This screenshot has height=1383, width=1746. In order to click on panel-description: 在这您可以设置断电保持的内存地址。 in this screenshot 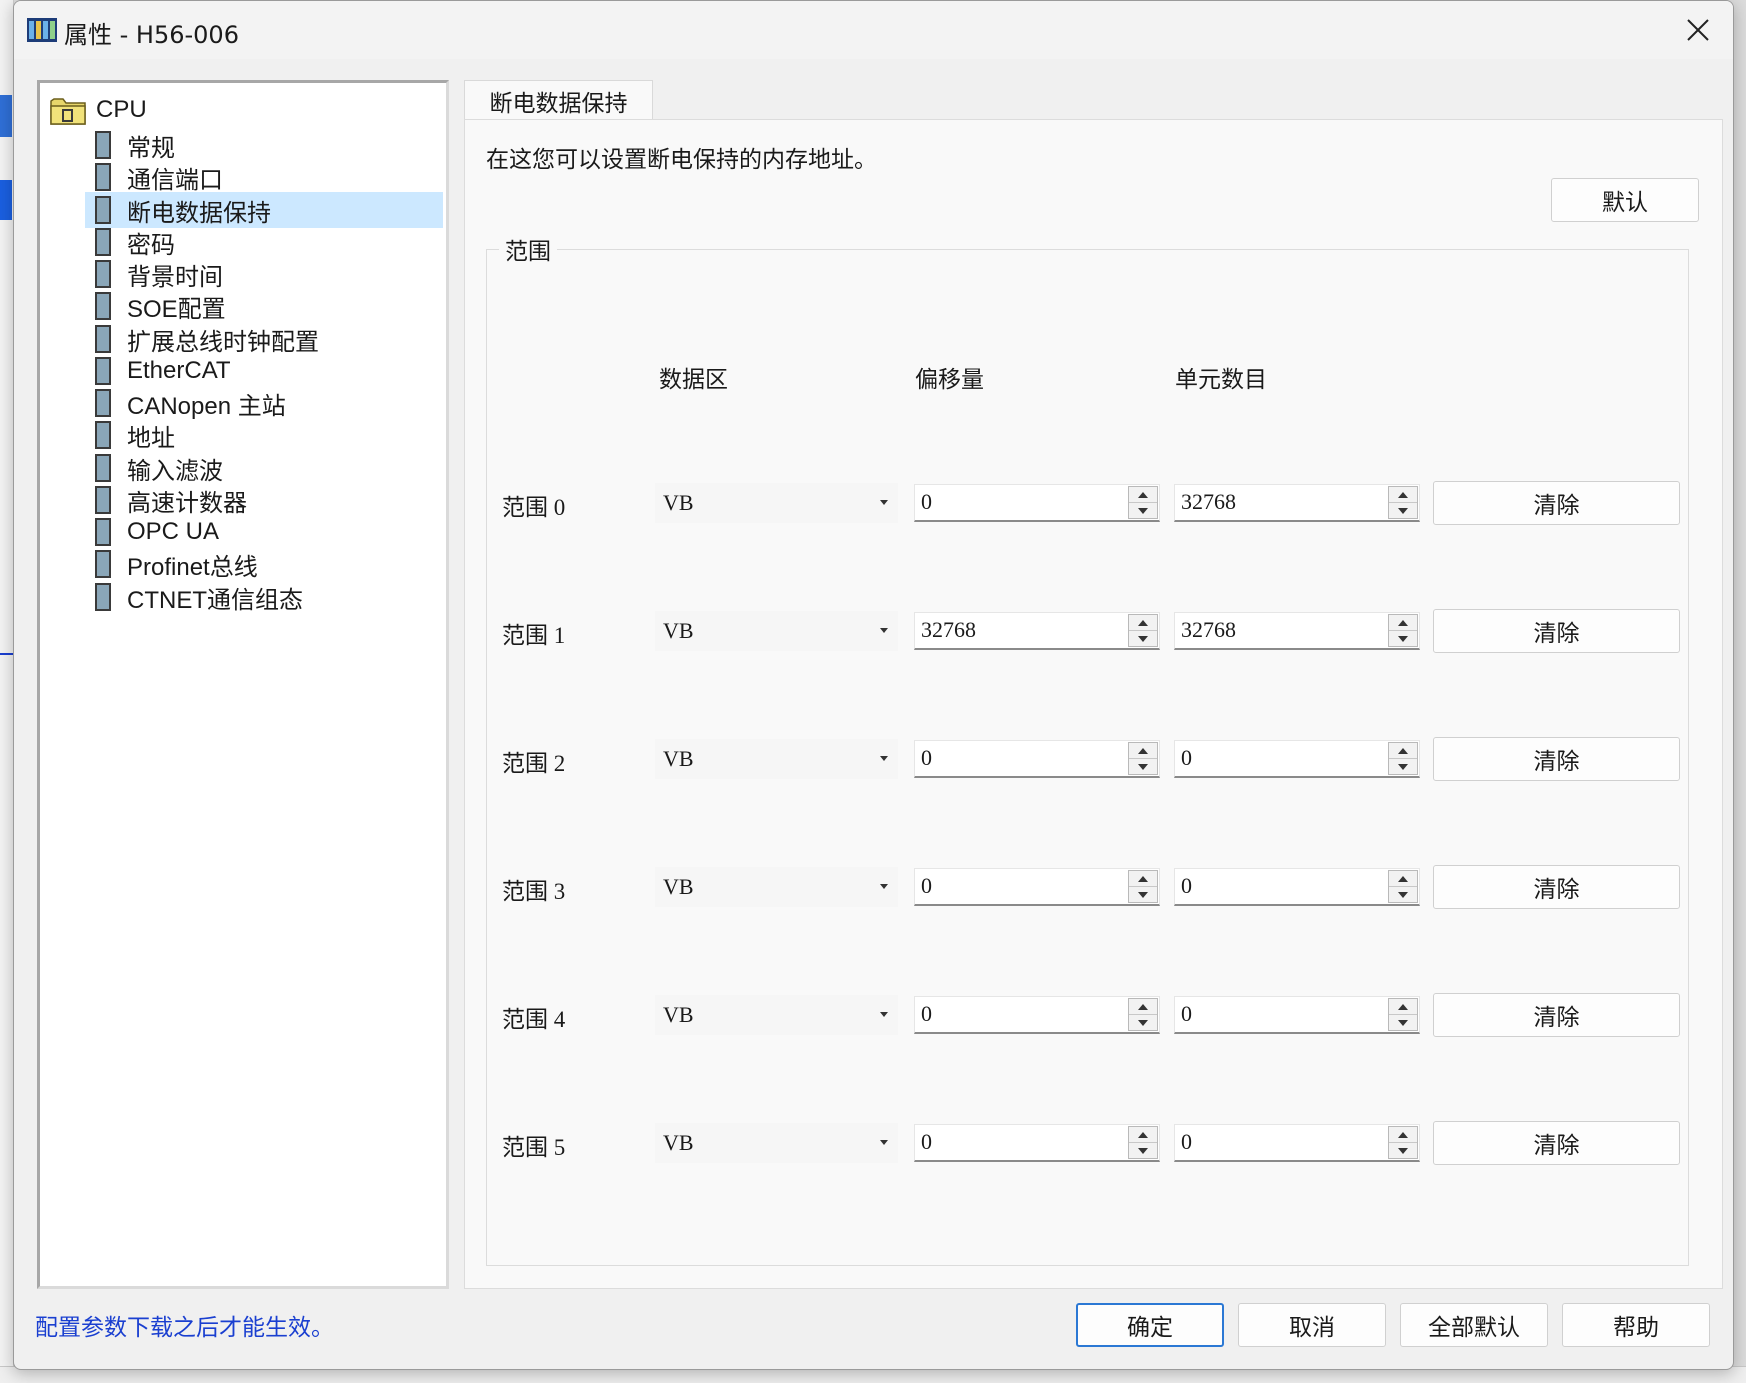, I will do `click(681, 160)`.